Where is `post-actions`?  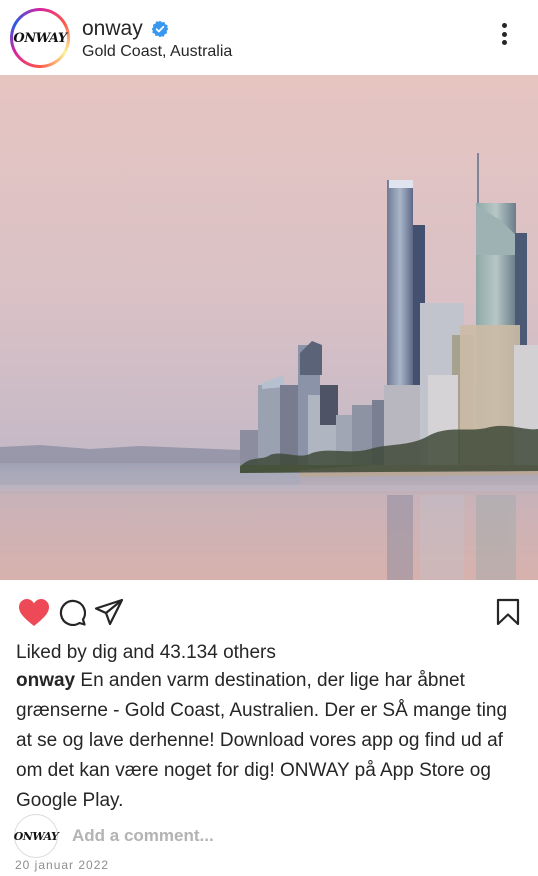
post-actions is located at coordinates (269, 610).